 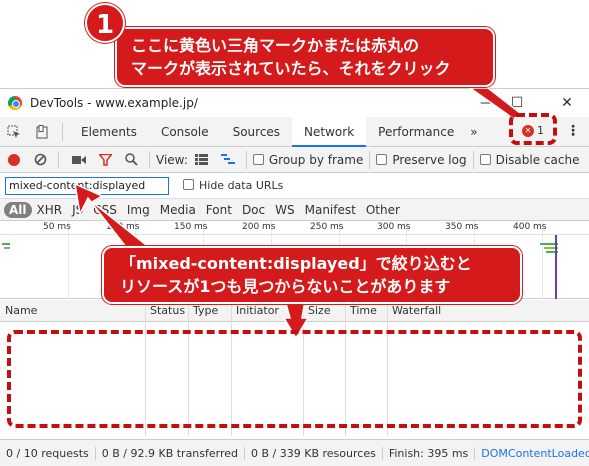 What do you see at coordinates (291, 68) in the screenshot?
I see `callout1-line2: マークが表示されていたら、それをクリック` at bounding box center [291, 68].